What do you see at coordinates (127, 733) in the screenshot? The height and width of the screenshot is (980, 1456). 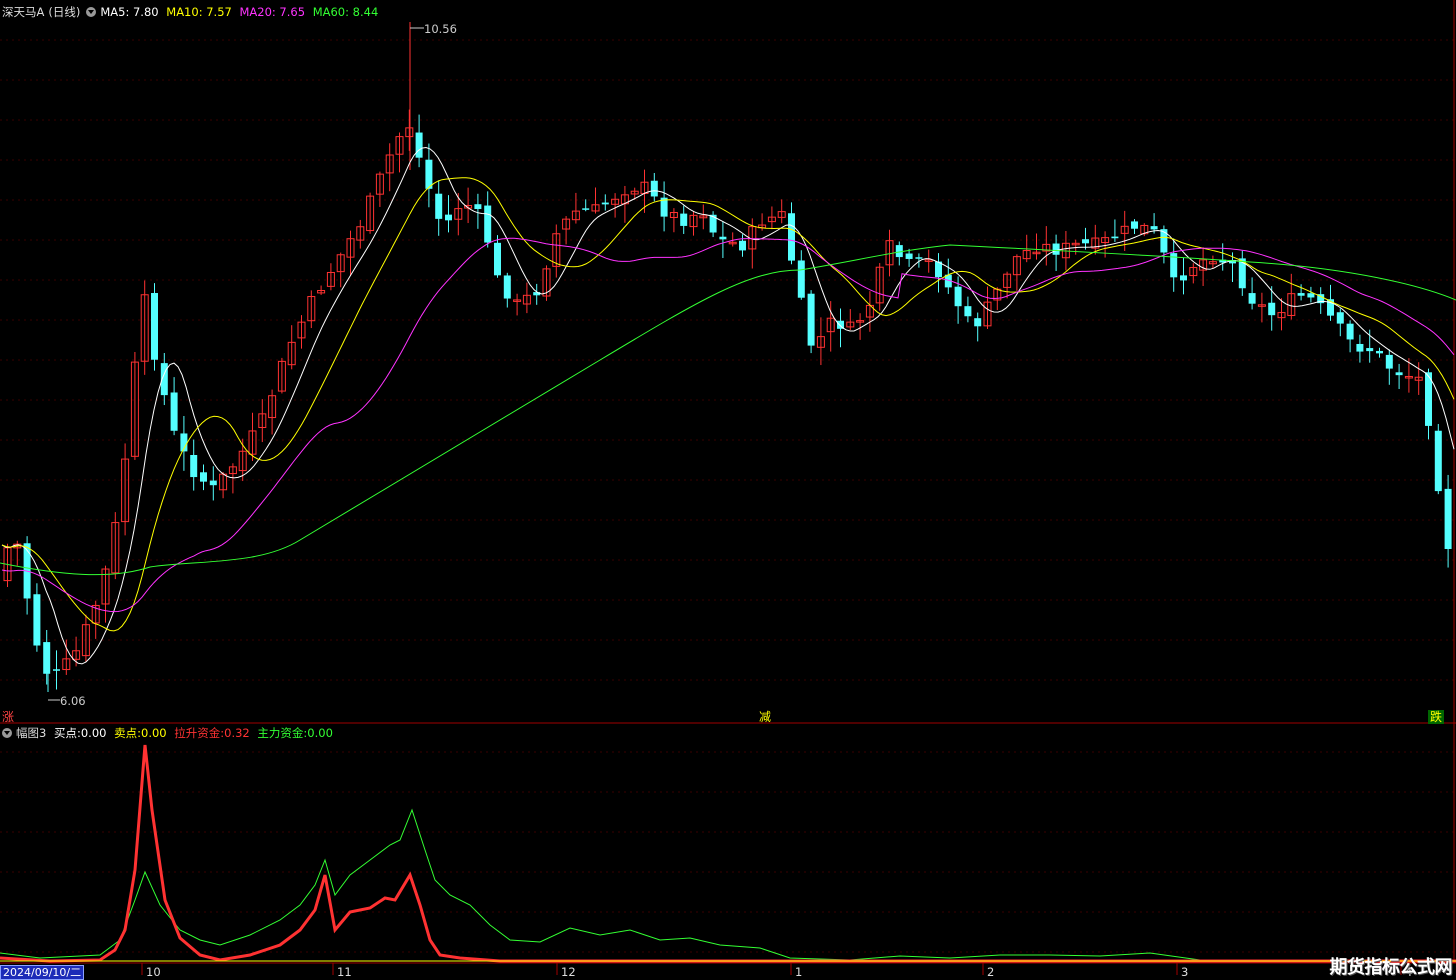 I see `sell-point-label: 卖点:` at bounding box center [127, 733].